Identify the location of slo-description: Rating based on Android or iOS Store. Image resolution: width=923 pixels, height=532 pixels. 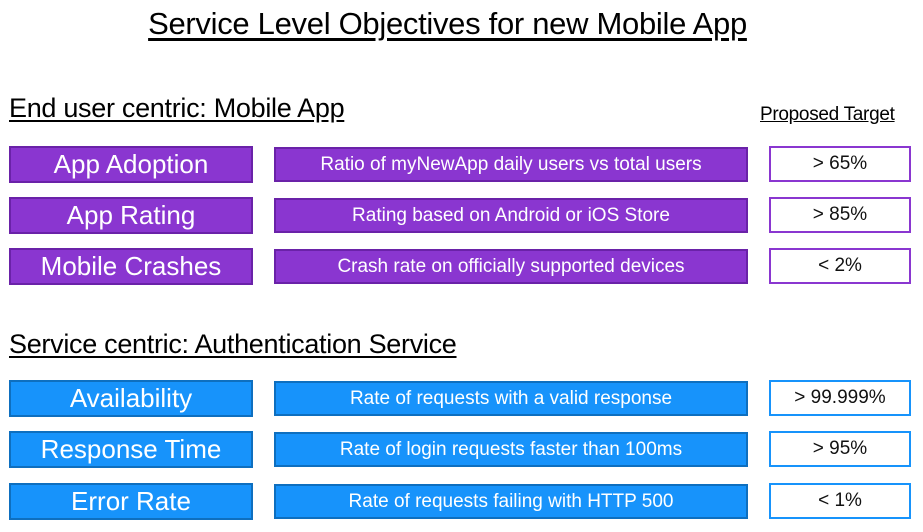
(511, 215).